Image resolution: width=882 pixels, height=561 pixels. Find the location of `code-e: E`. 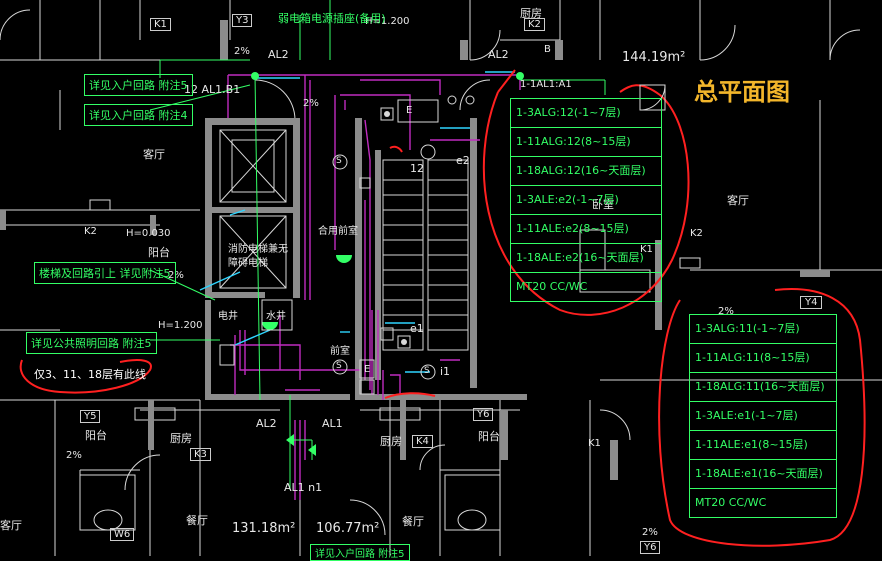

code-e: E is located at coordinates (409, 110).